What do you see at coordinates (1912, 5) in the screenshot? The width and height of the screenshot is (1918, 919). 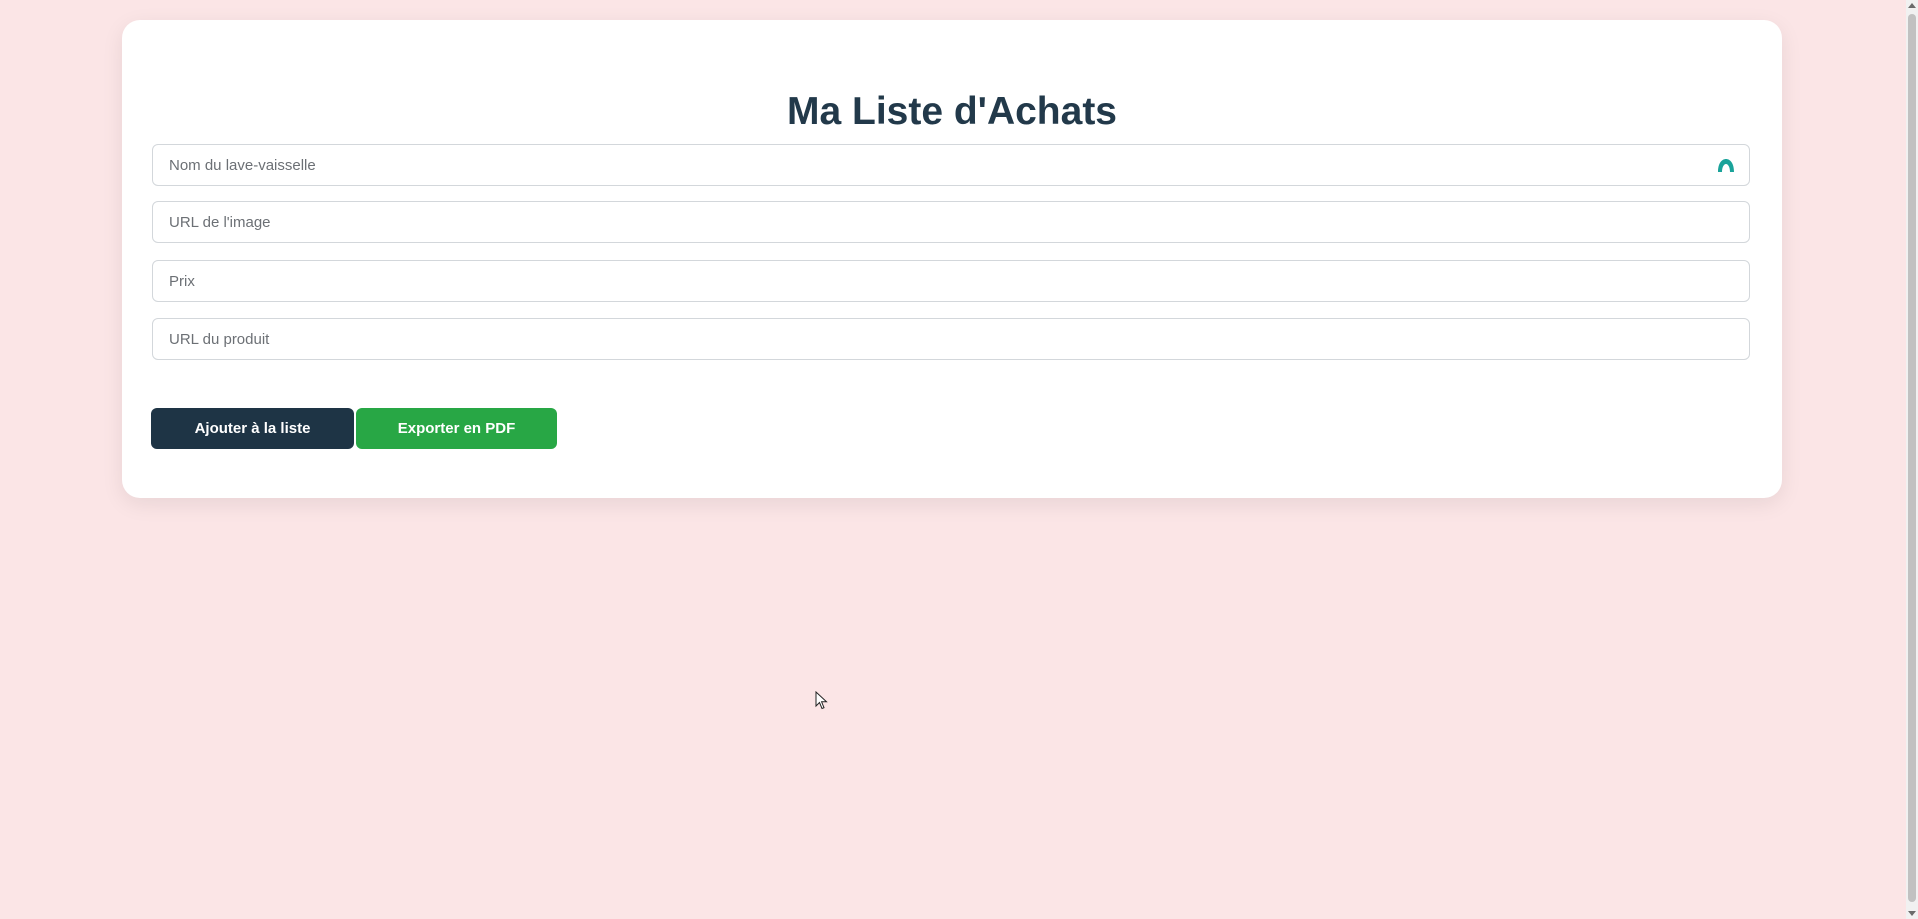 I see `scroll-up-arrow-icon` at bounding box center [1912, 5].